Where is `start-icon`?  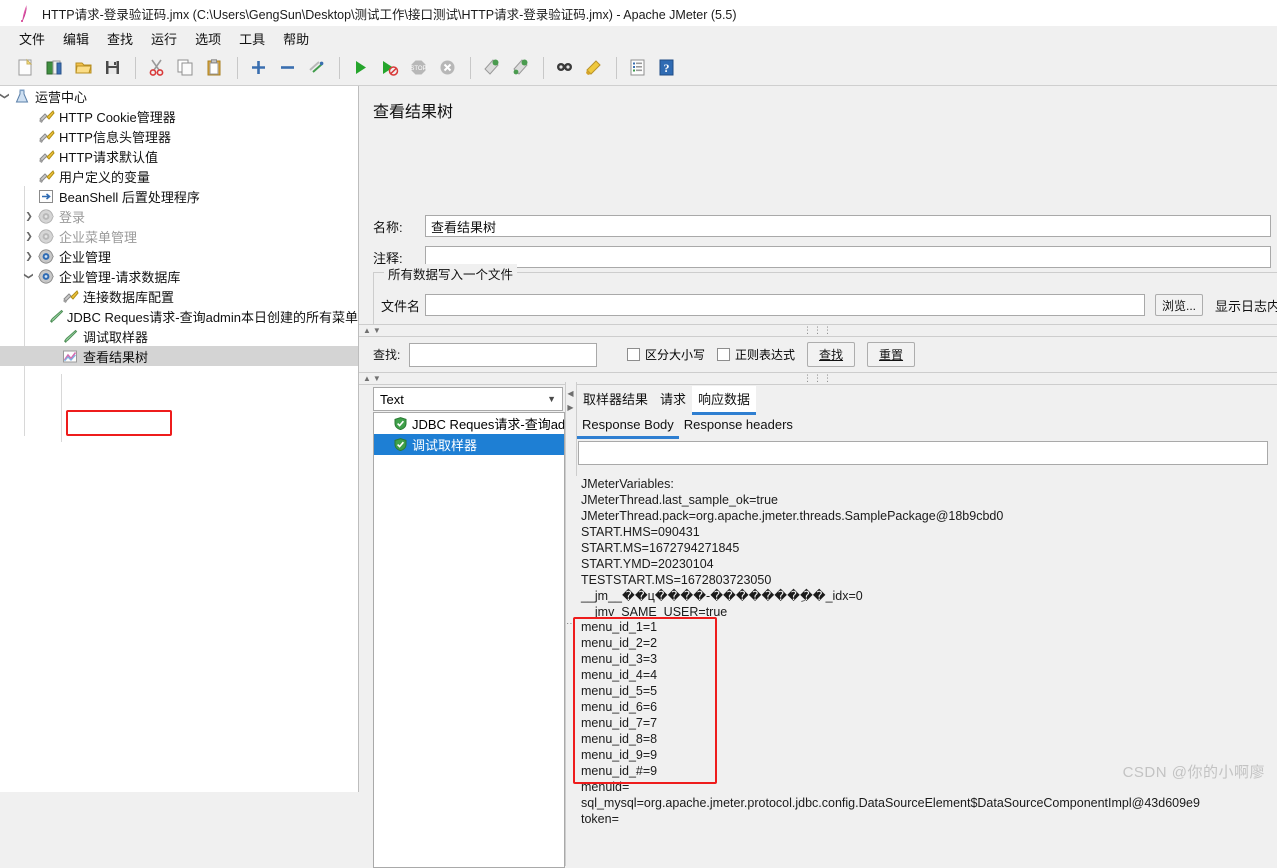
start-icon is located at coordinates (360, 68).